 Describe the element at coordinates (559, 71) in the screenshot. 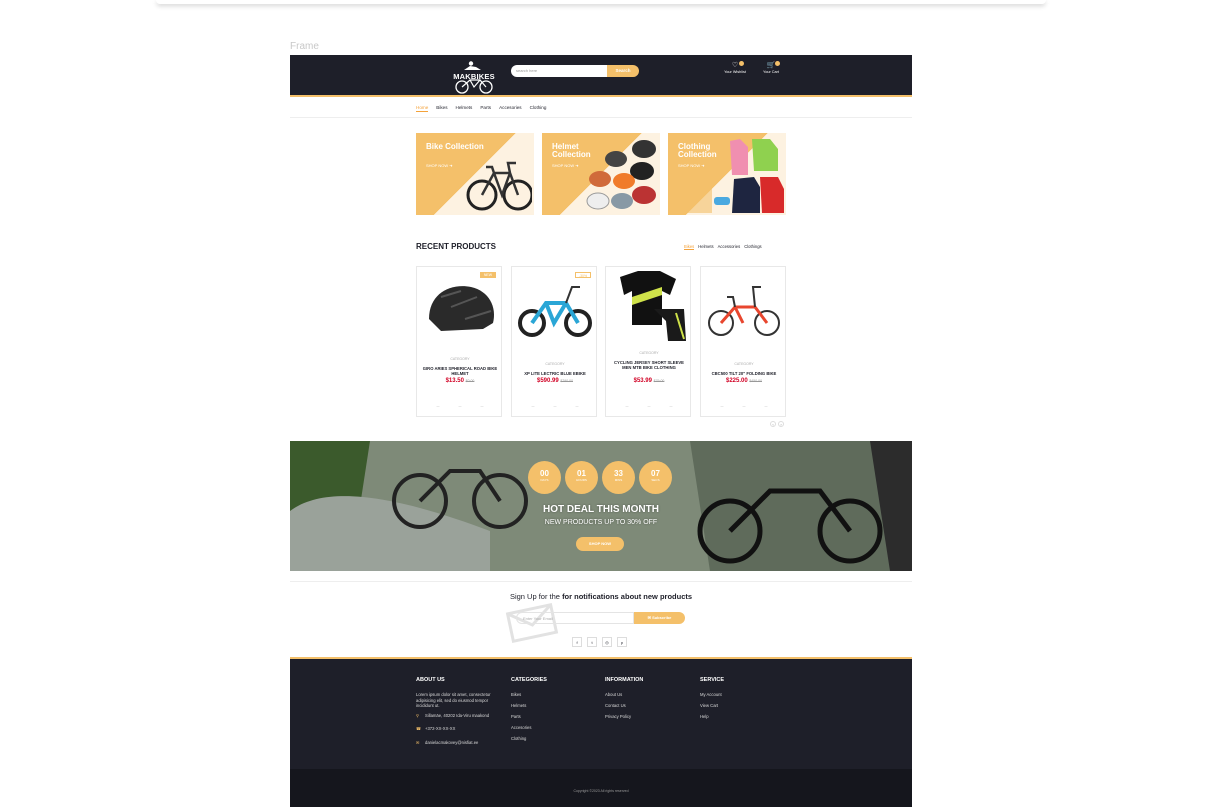

I see `search-input: search here` at that location.